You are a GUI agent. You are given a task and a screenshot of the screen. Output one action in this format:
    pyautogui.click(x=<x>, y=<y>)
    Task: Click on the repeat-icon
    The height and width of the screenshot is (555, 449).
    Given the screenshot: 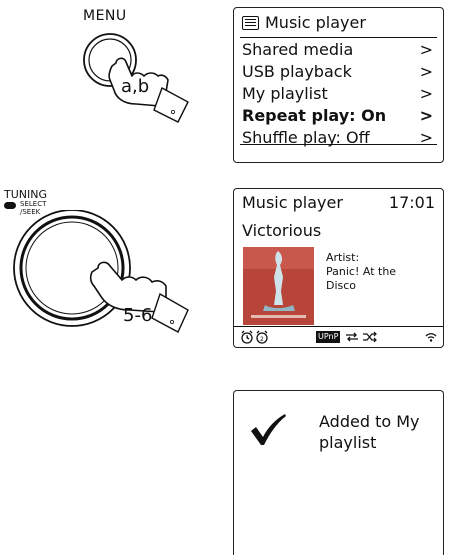 What is the action you would take?
    pyautogui.click(x=352, y=337)
    